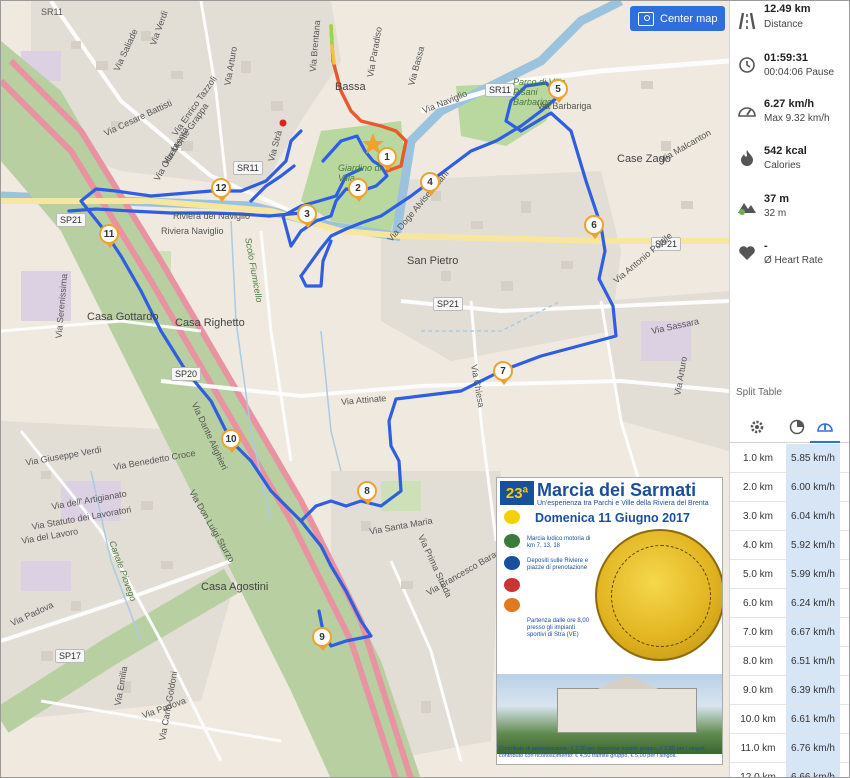  I want to click on stat-calories: 542 kcal Calories, so click(789, 160).